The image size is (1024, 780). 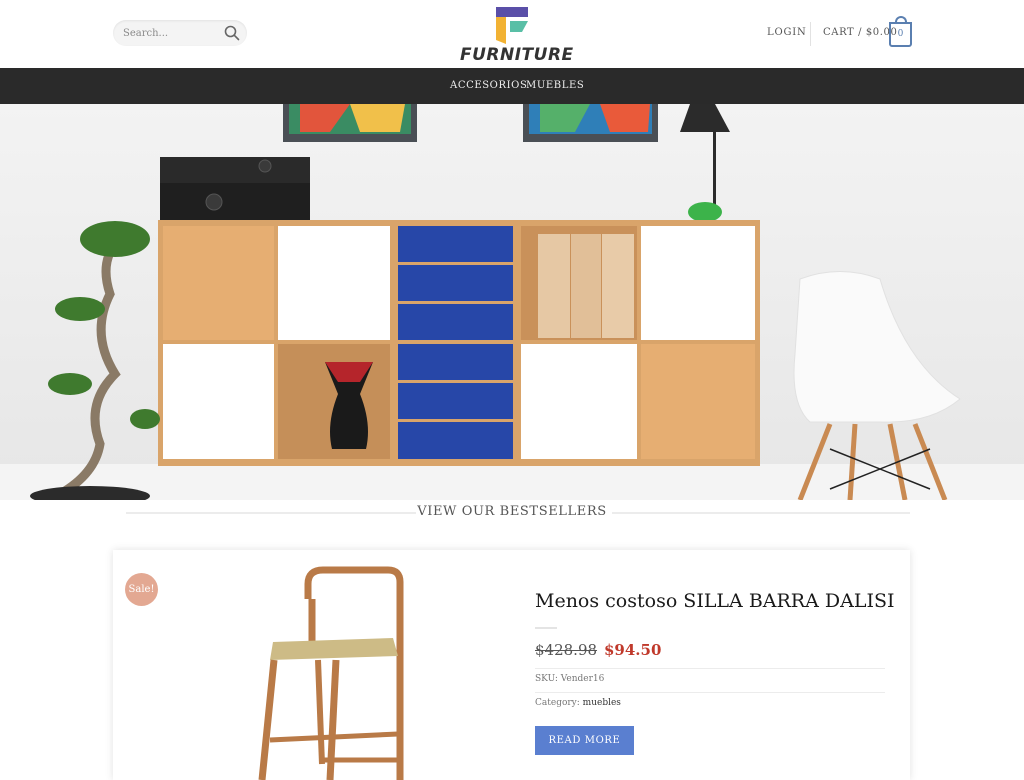 I want to click on section-title: VIEW OUR BESTSELLERS, so click(x=512, y=511).